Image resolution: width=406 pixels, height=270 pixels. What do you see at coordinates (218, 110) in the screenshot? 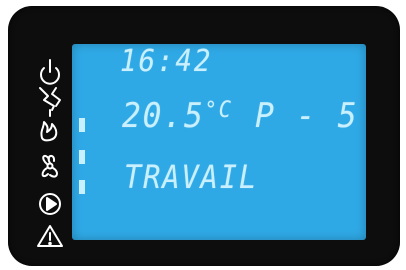
I see `temperature-unit: °C` at bounding box center [218, 110].